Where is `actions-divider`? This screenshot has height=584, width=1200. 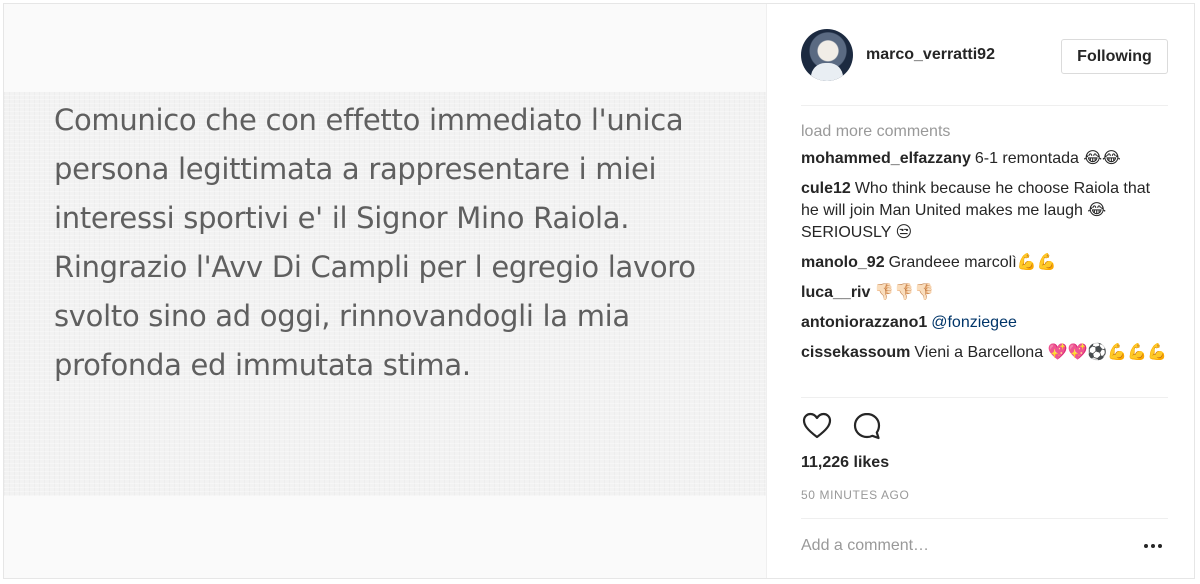
actions-divider is located at coordinates (984, 397).